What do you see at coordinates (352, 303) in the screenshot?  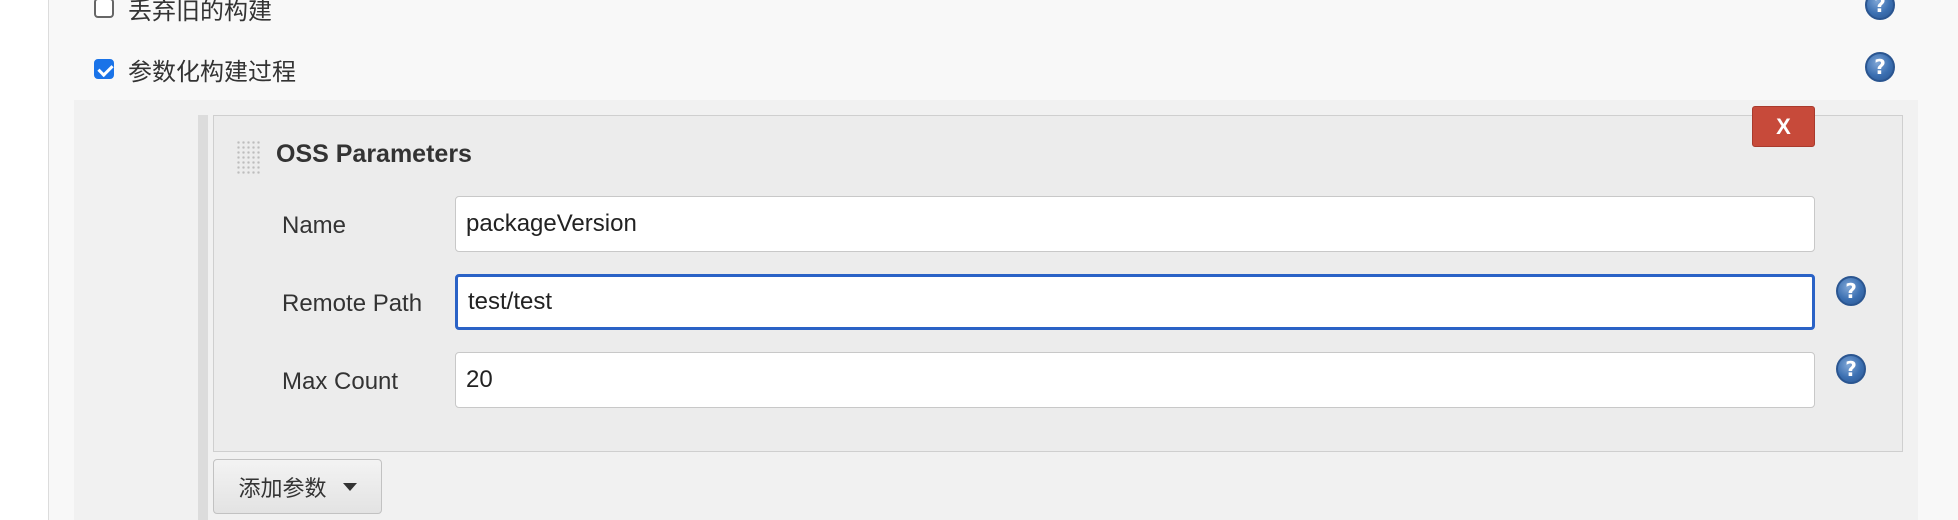 I see `remote-path-label: Remote Path` at bounding box center [352, 303].